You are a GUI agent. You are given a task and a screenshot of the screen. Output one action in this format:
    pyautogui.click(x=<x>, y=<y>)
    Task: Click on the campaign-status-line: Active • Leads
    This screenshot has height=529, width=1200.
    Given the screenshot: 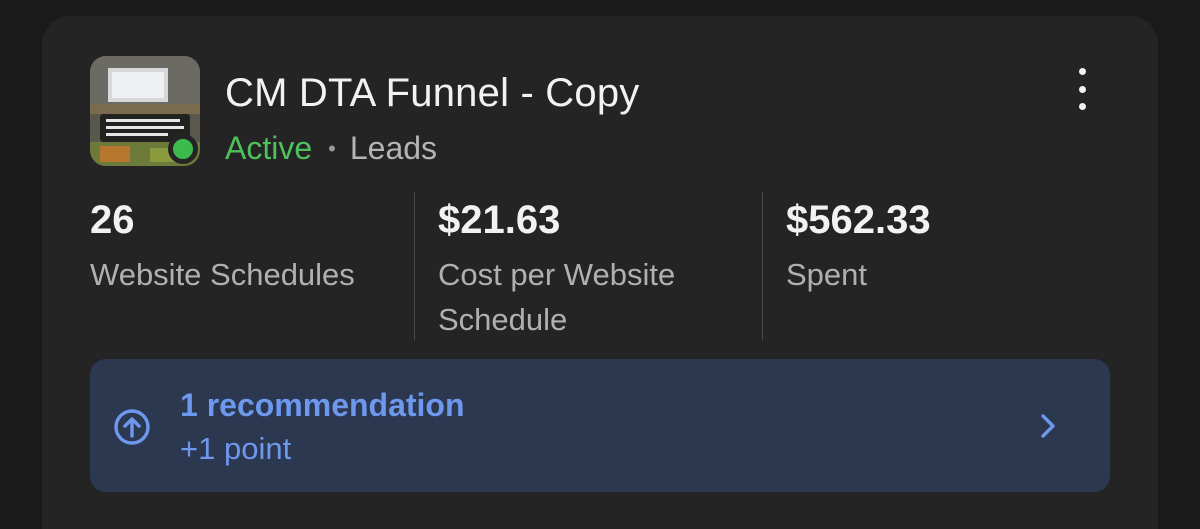 What is the action you would take?
    pyautogui.click(x=331, y=148)
    